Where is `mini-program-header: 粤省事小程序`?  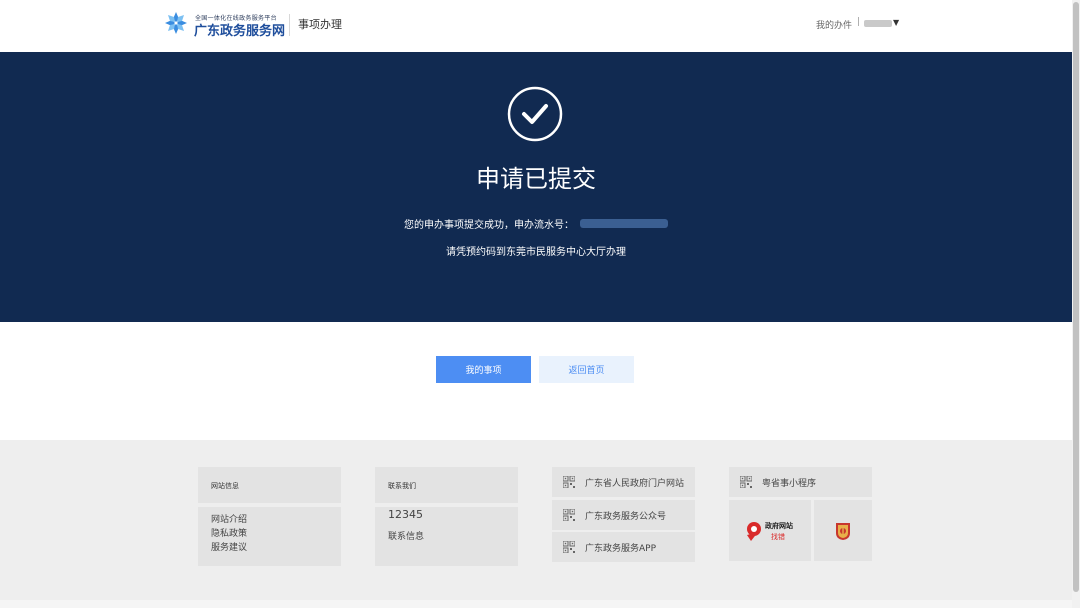
mini-program-header: 粤省事小程序 is located at coordinates (800, 482).